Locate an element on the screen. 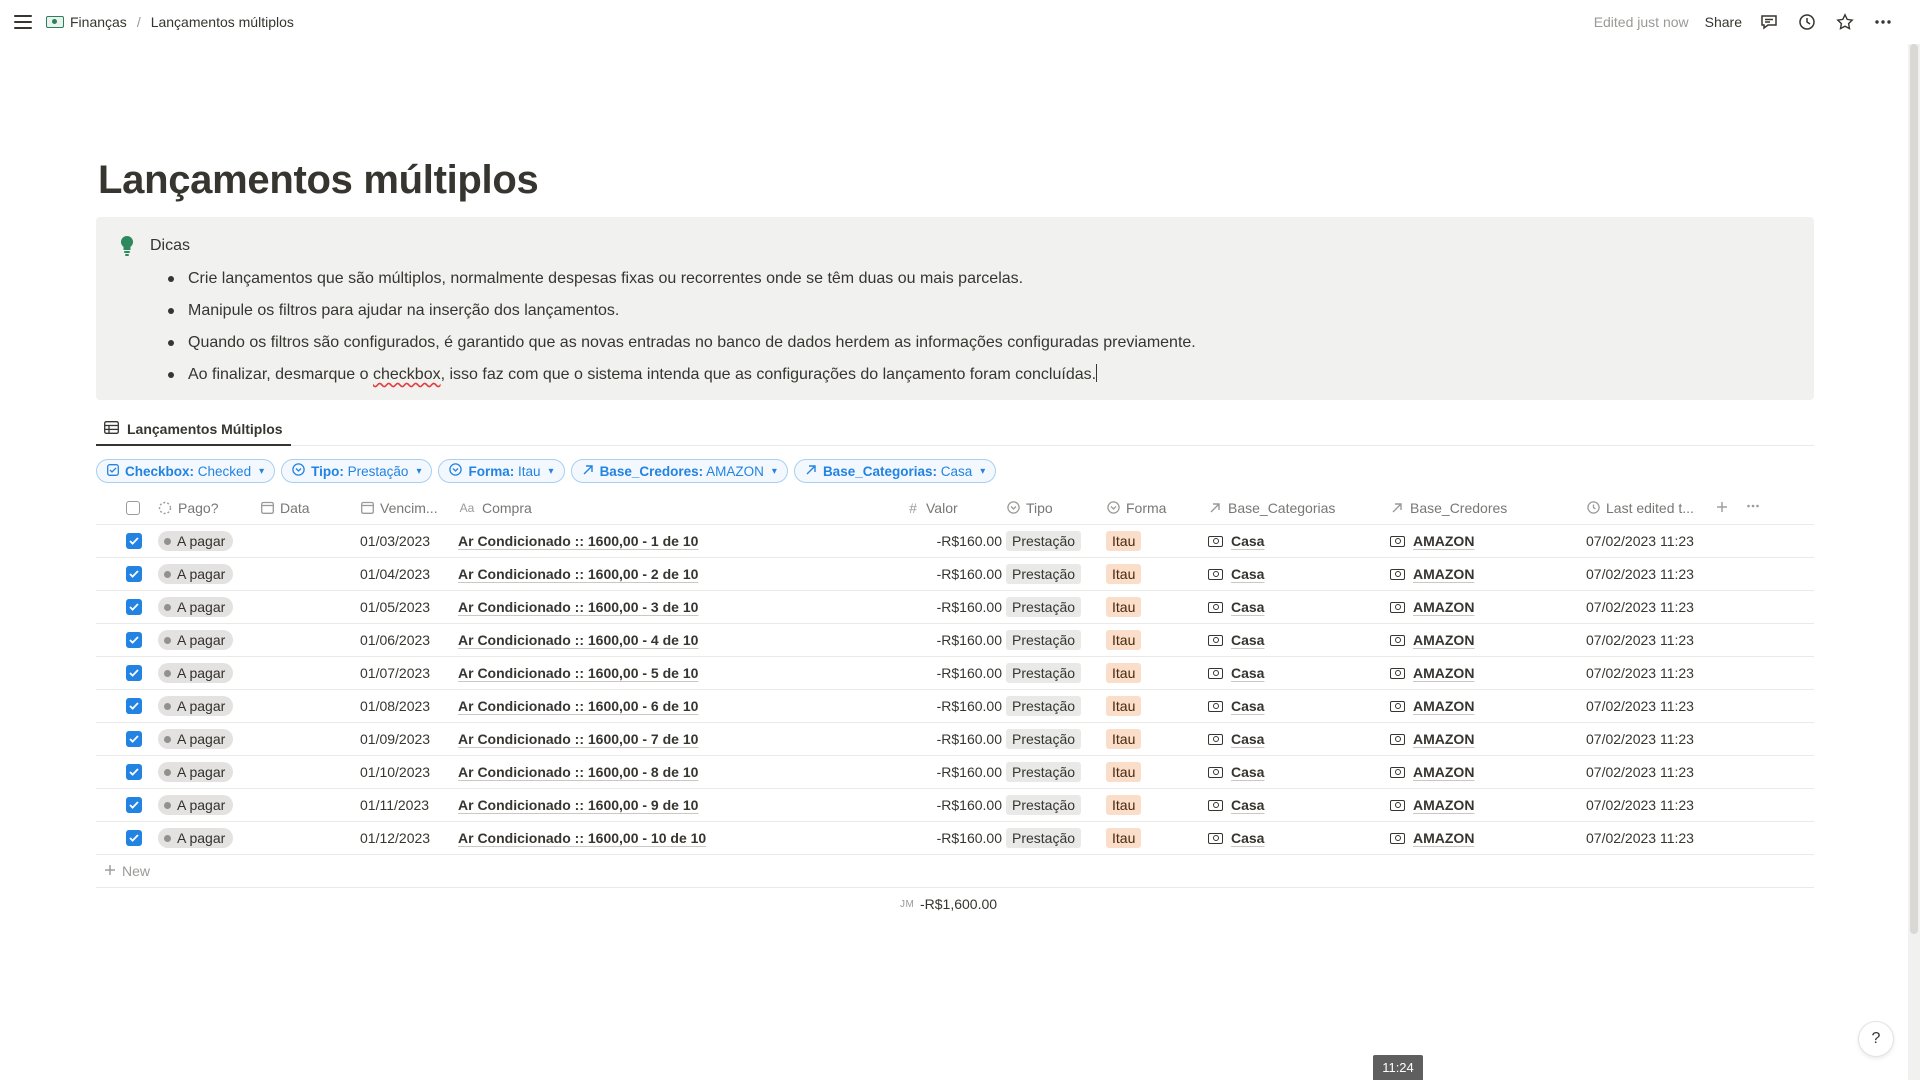 Image resolution: width=1920 pixels, height=1080 pixels. compra-cell: Ar Condicionado :: 1600,00 - 1 de 10 is located at coordinates (578, 541).